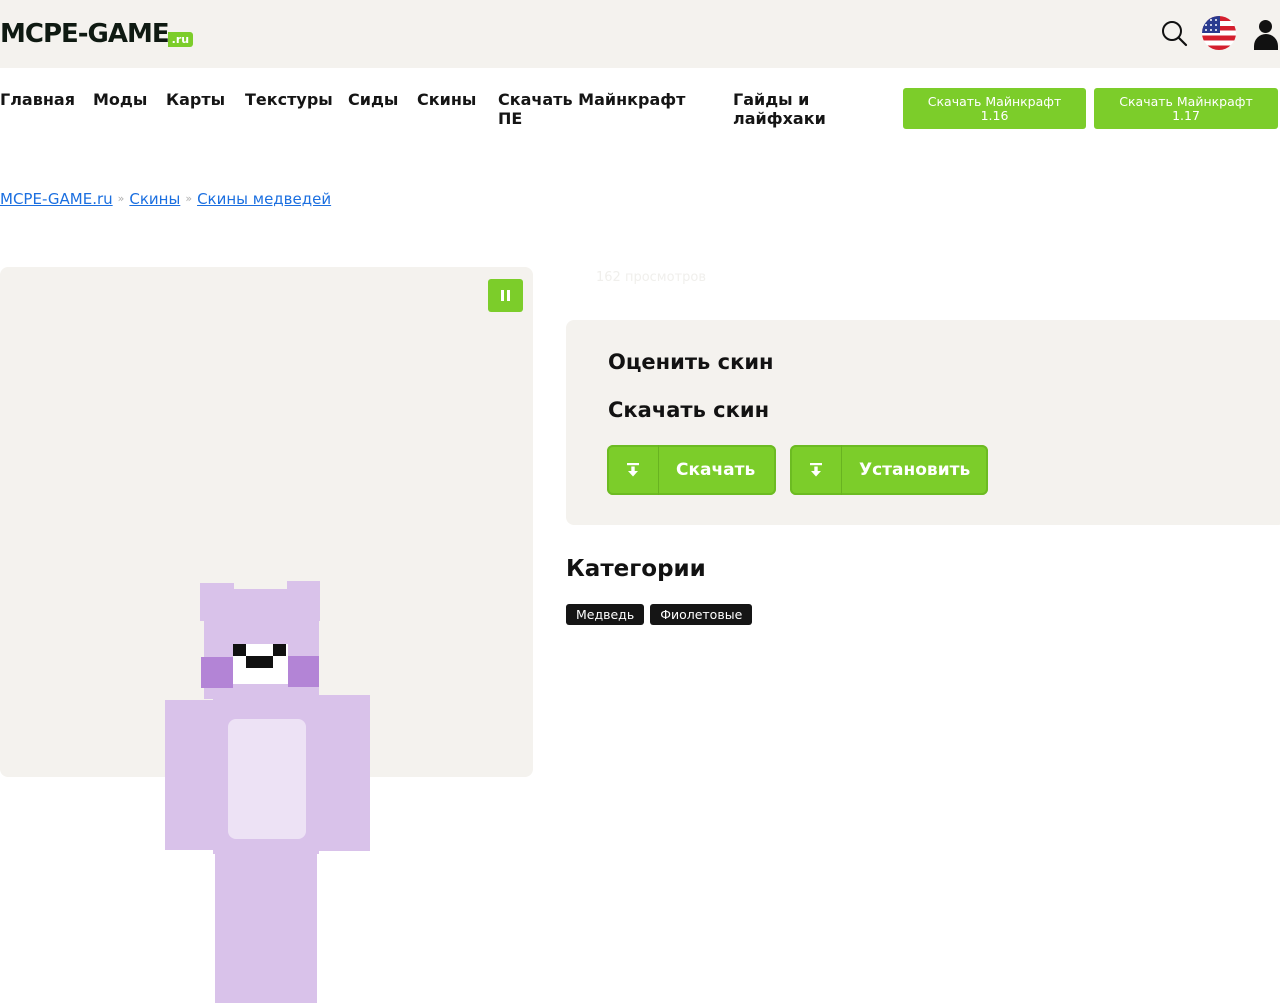 This screenshot has width=1280, height=1003. I want to click on nav-item-seeds: Сиды, so click(373, 99).